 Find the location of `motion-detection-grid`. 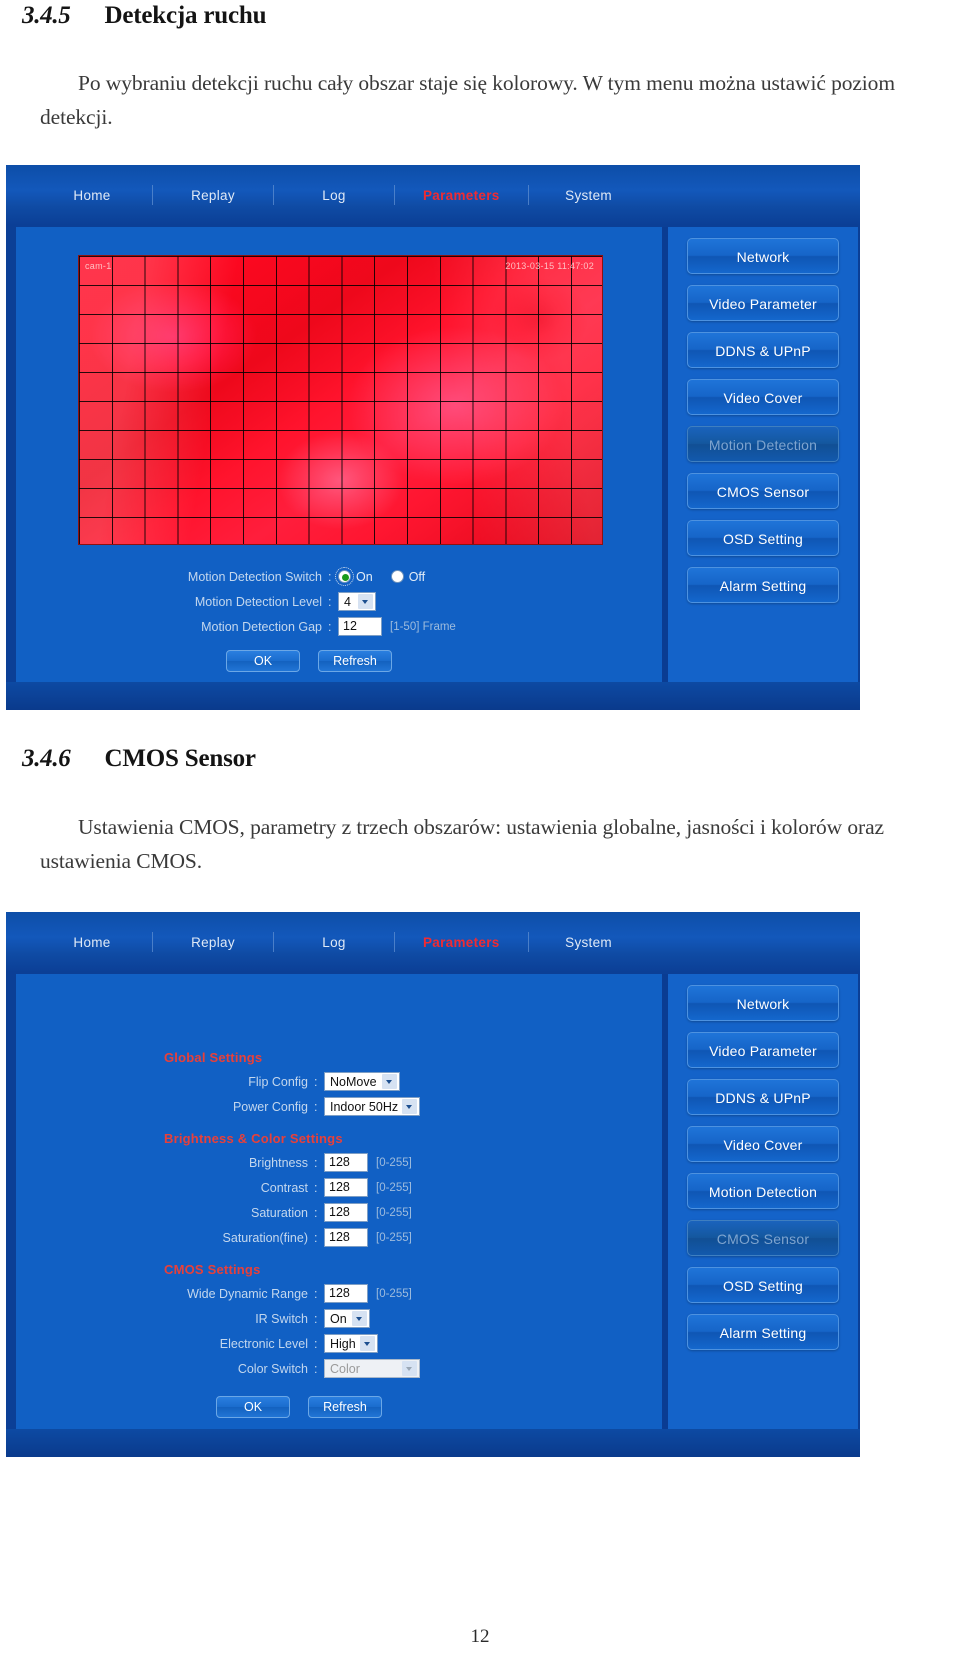

motion-detection-grid is located at coordinates (340, 400).